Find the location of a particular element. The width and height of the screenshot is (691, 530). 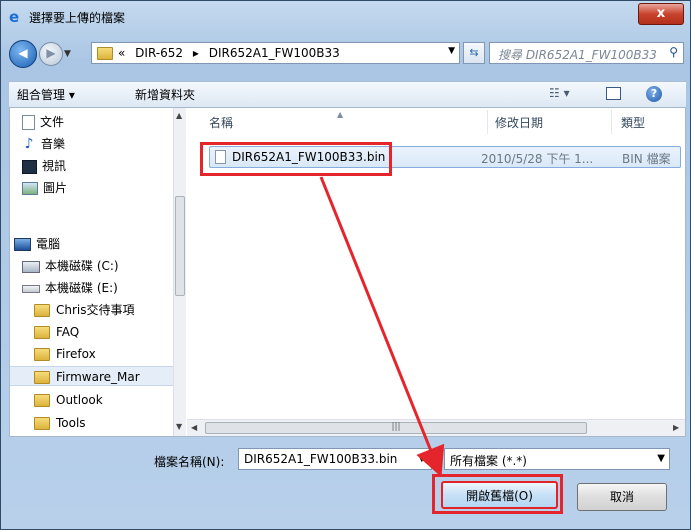

nav-item-label: Firefox is located at coordinates (76, 354).